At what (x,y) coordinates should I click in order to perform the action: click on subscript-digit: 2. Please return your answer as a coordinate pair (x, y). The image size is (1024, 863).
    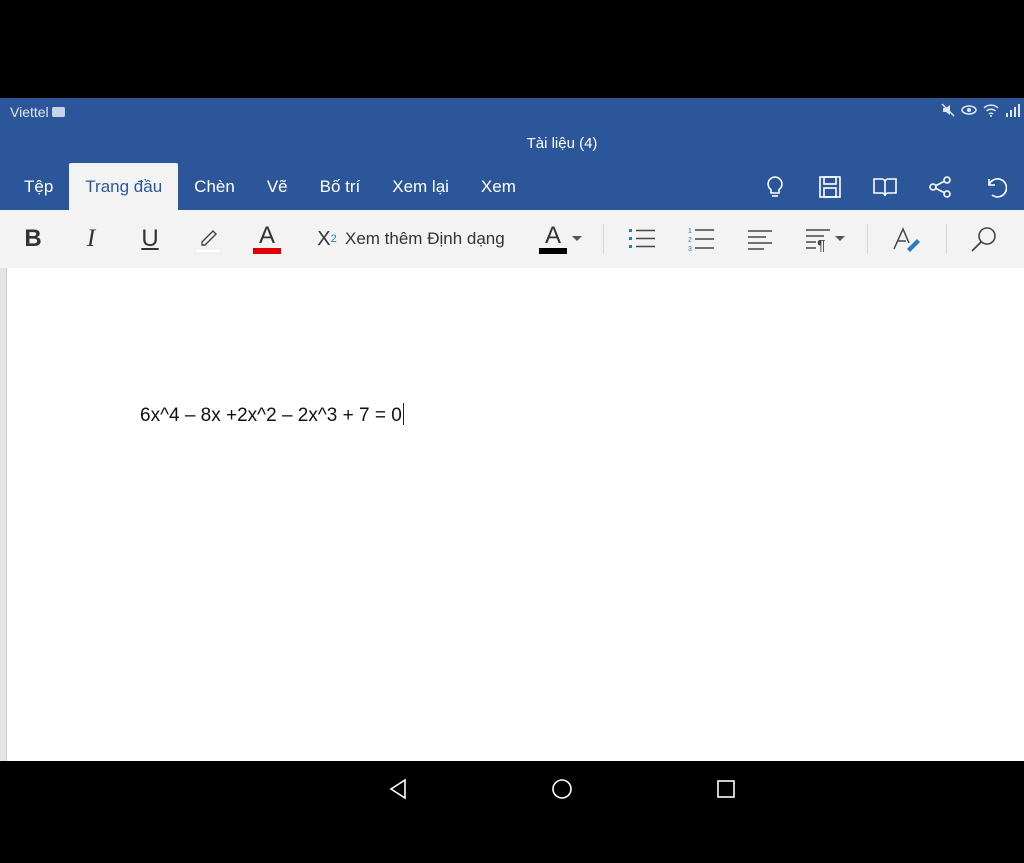
    Looking at the image, I should click on (333, 239).